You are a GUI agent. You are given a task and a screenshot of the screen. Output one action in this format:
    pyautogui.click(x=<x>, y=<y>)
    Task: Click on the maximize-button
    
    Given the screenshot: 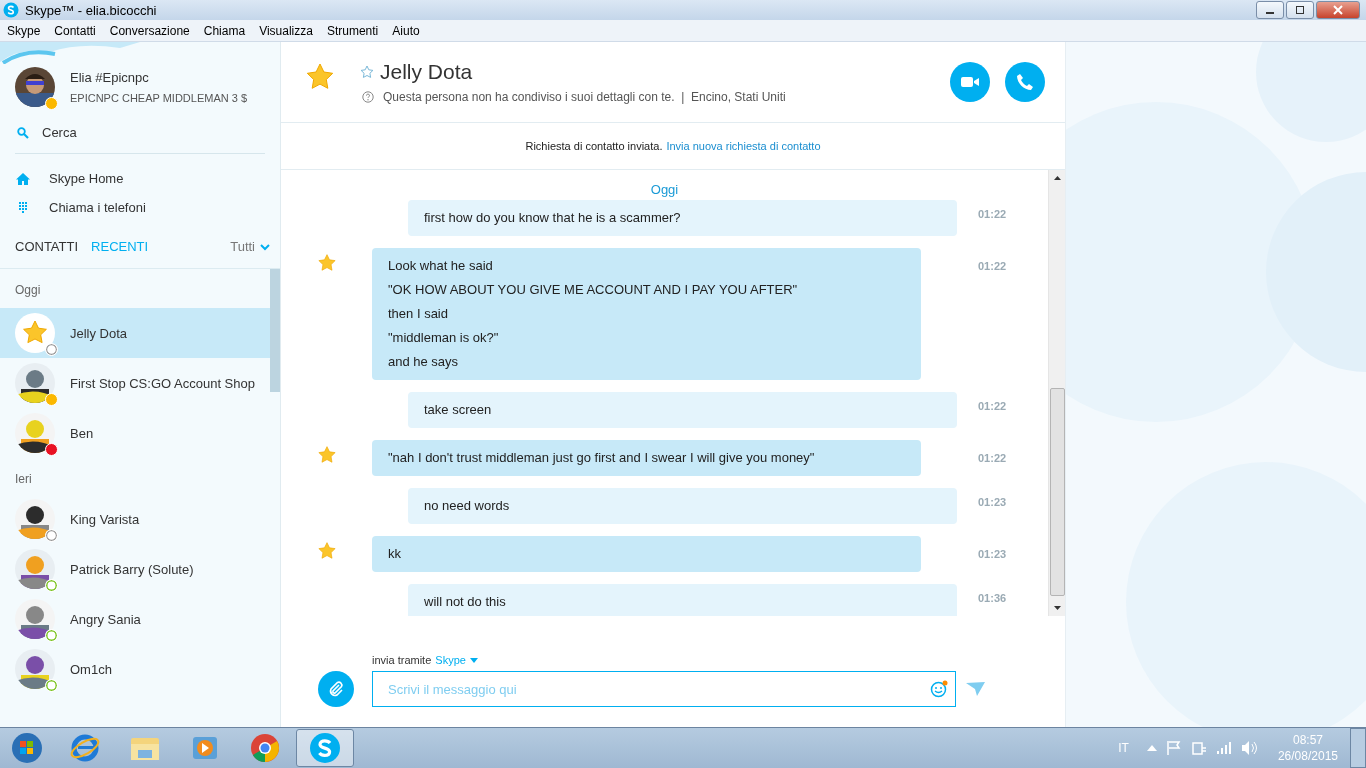 What is the action you would take?
    pyautogui.click(x=1300, y=10)
    